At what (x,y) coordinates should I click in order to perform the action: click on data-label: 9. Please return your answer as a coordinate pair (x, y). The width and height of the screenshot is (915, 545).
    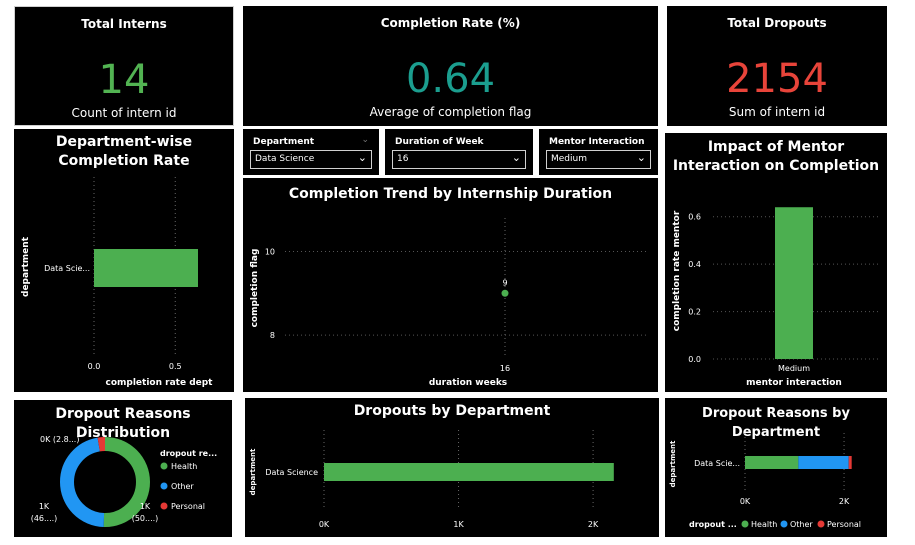
    Looking at the image, I should click on (504, 282).